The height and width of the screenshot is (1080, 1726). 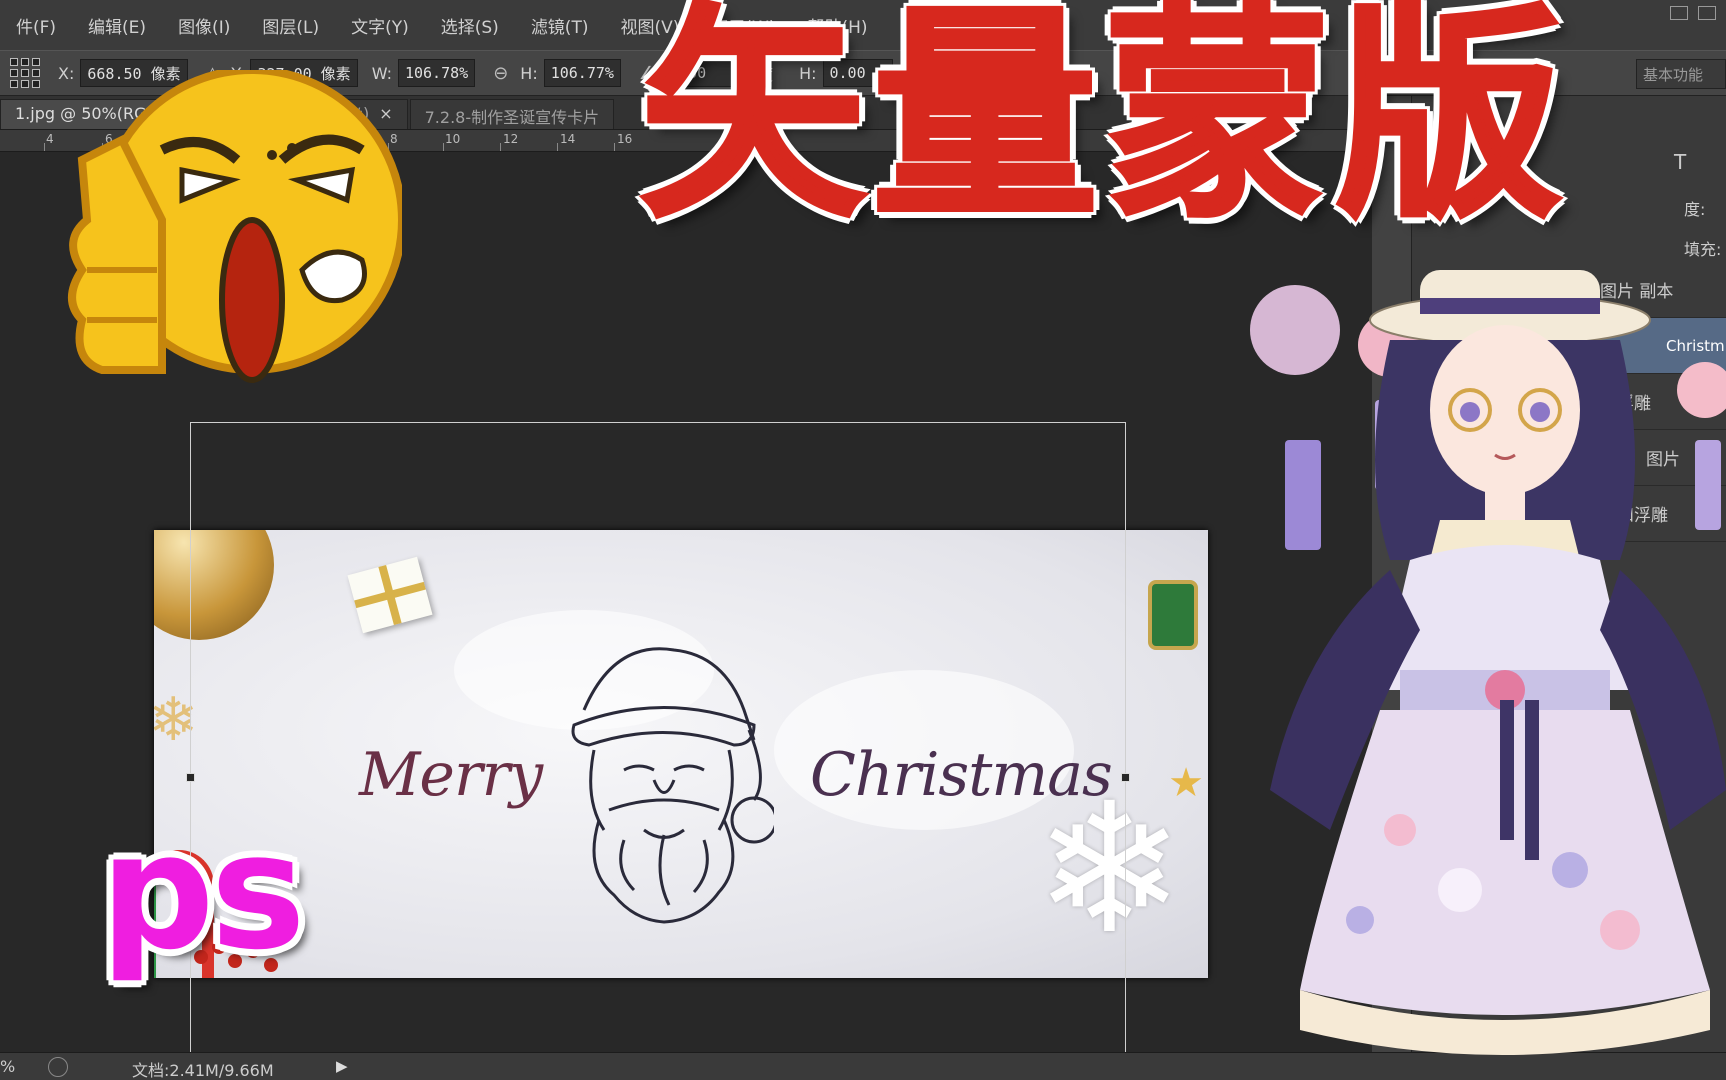 What do you see at coordinates (290, 25) in the screenshot?
I see `menu-layer: 图层(L)` at bounding box center [290, 25].